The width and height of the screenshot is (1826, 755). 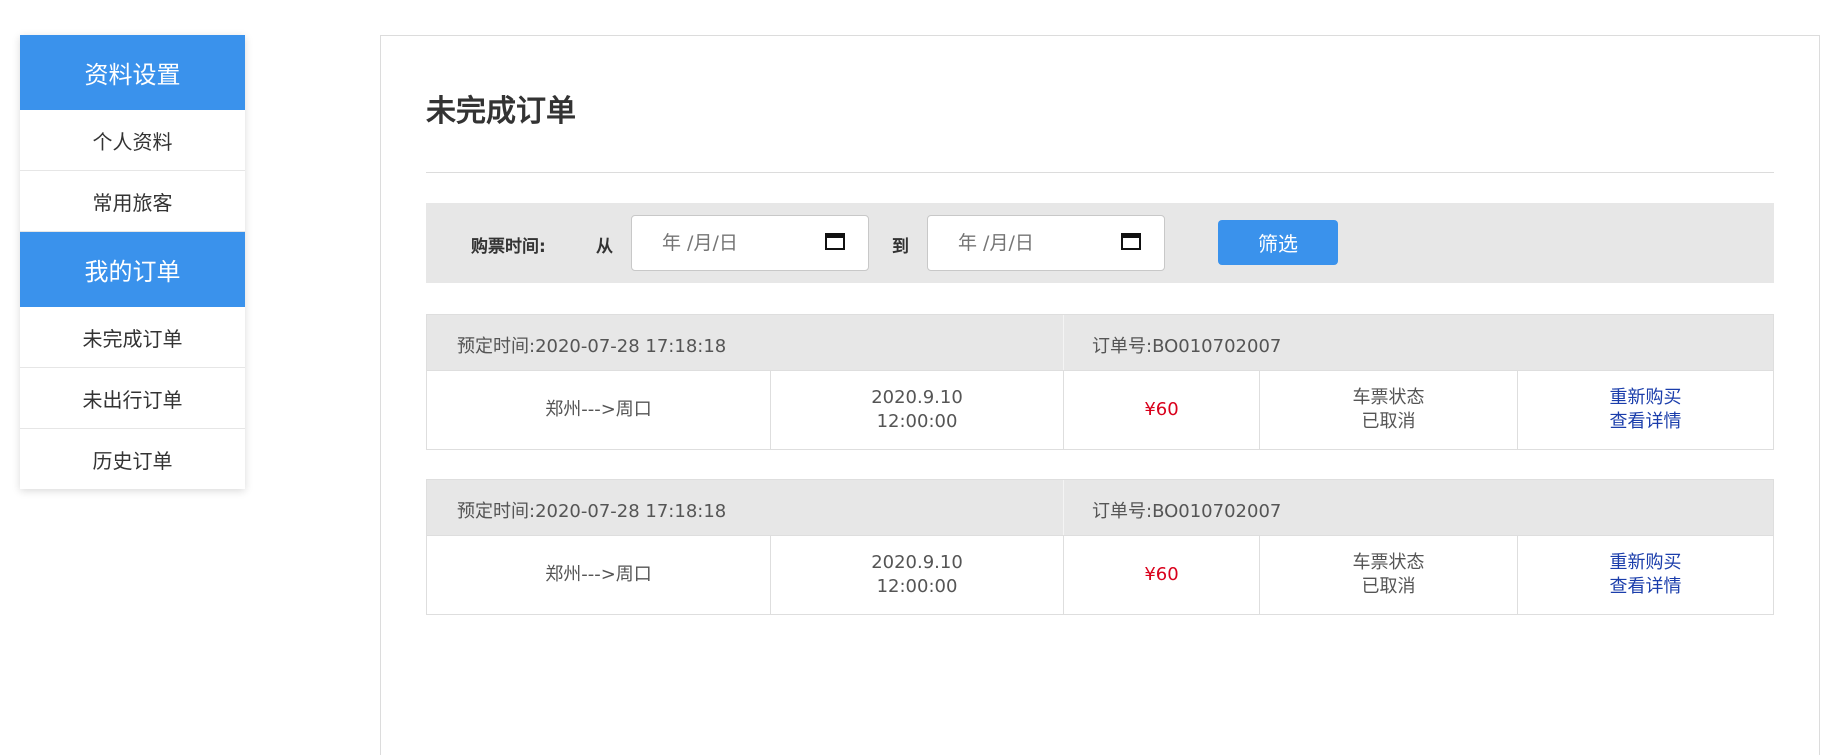 What do you see at coordinates (1100, 172) in the screenshot?
I see `title-divider` at bounding box center [1100, 172].